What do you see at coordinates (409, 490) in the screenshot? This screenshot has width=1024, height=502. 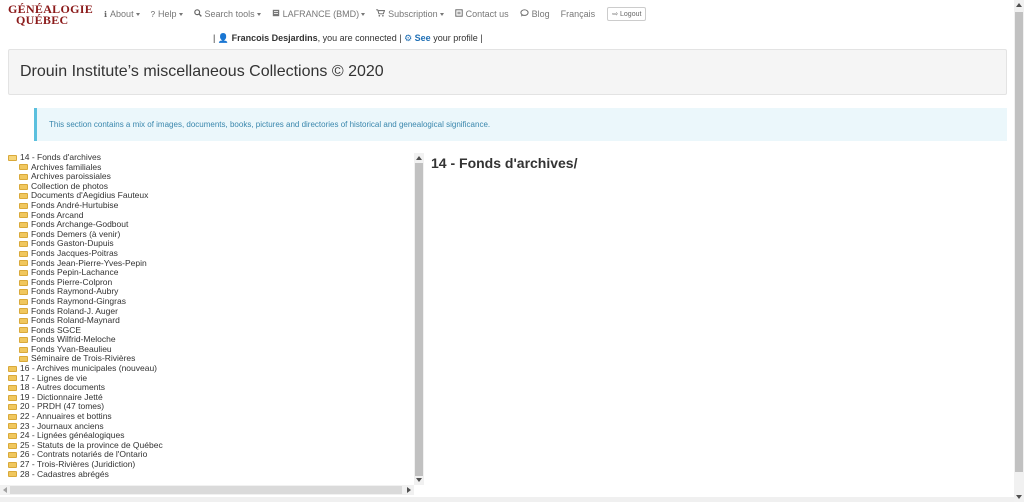 I see `scroll-right-arrow` at bounding box center [409, 490].